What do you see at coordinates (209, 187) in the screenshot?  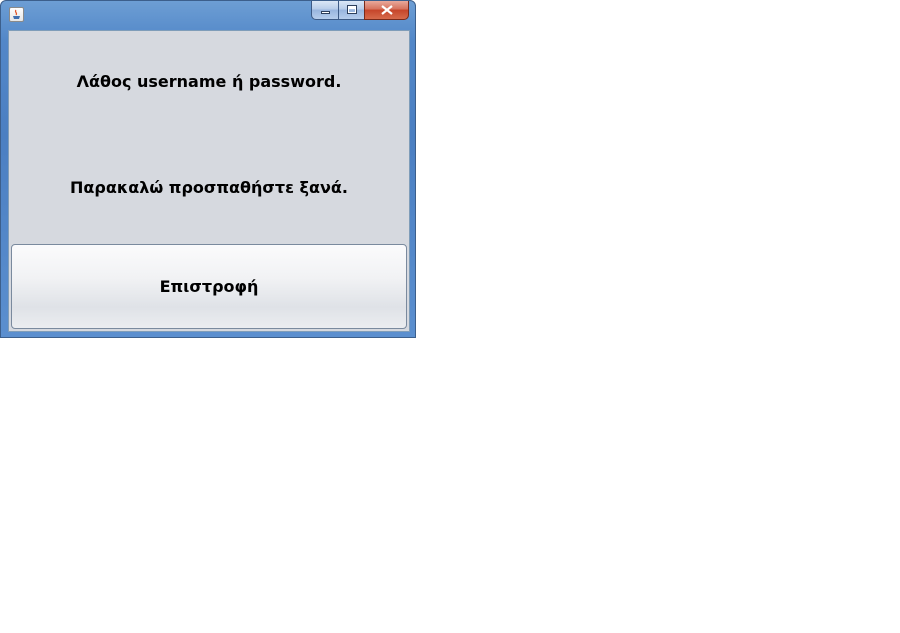 I see `retry-message: Παρακαλώ προσπαθήστε ξανά.` at bounding box center [209, 187].